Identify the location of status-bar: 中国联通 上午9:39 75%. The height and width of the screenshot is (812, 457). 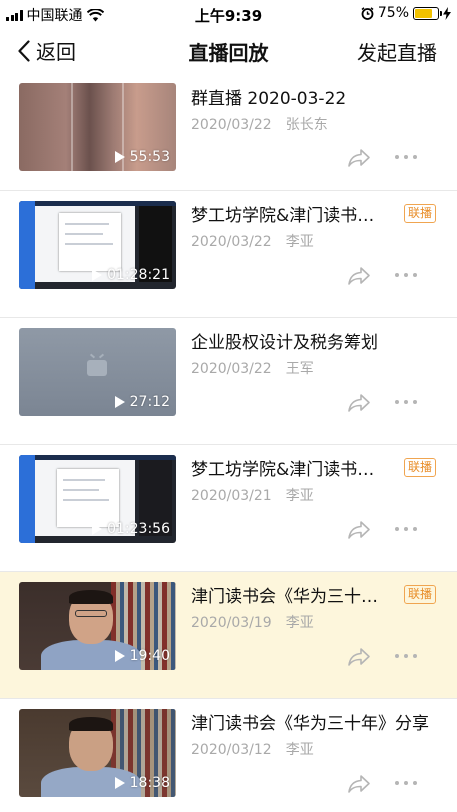
(228, 14).